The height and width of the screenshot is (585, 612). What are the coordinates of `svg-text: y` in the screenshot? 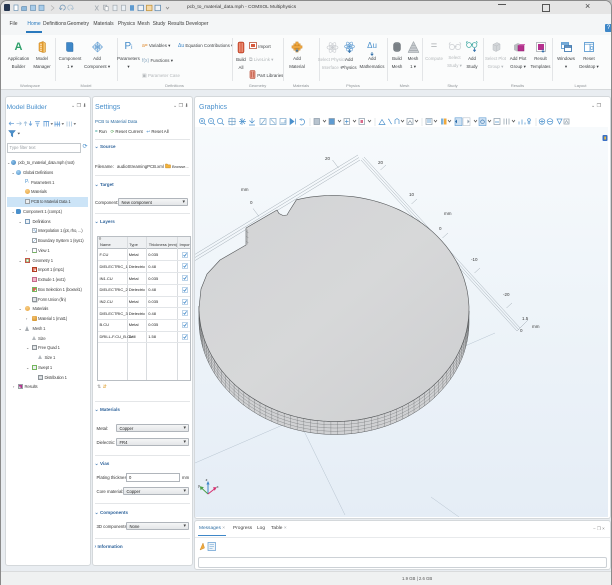 It's located at (199, 485).